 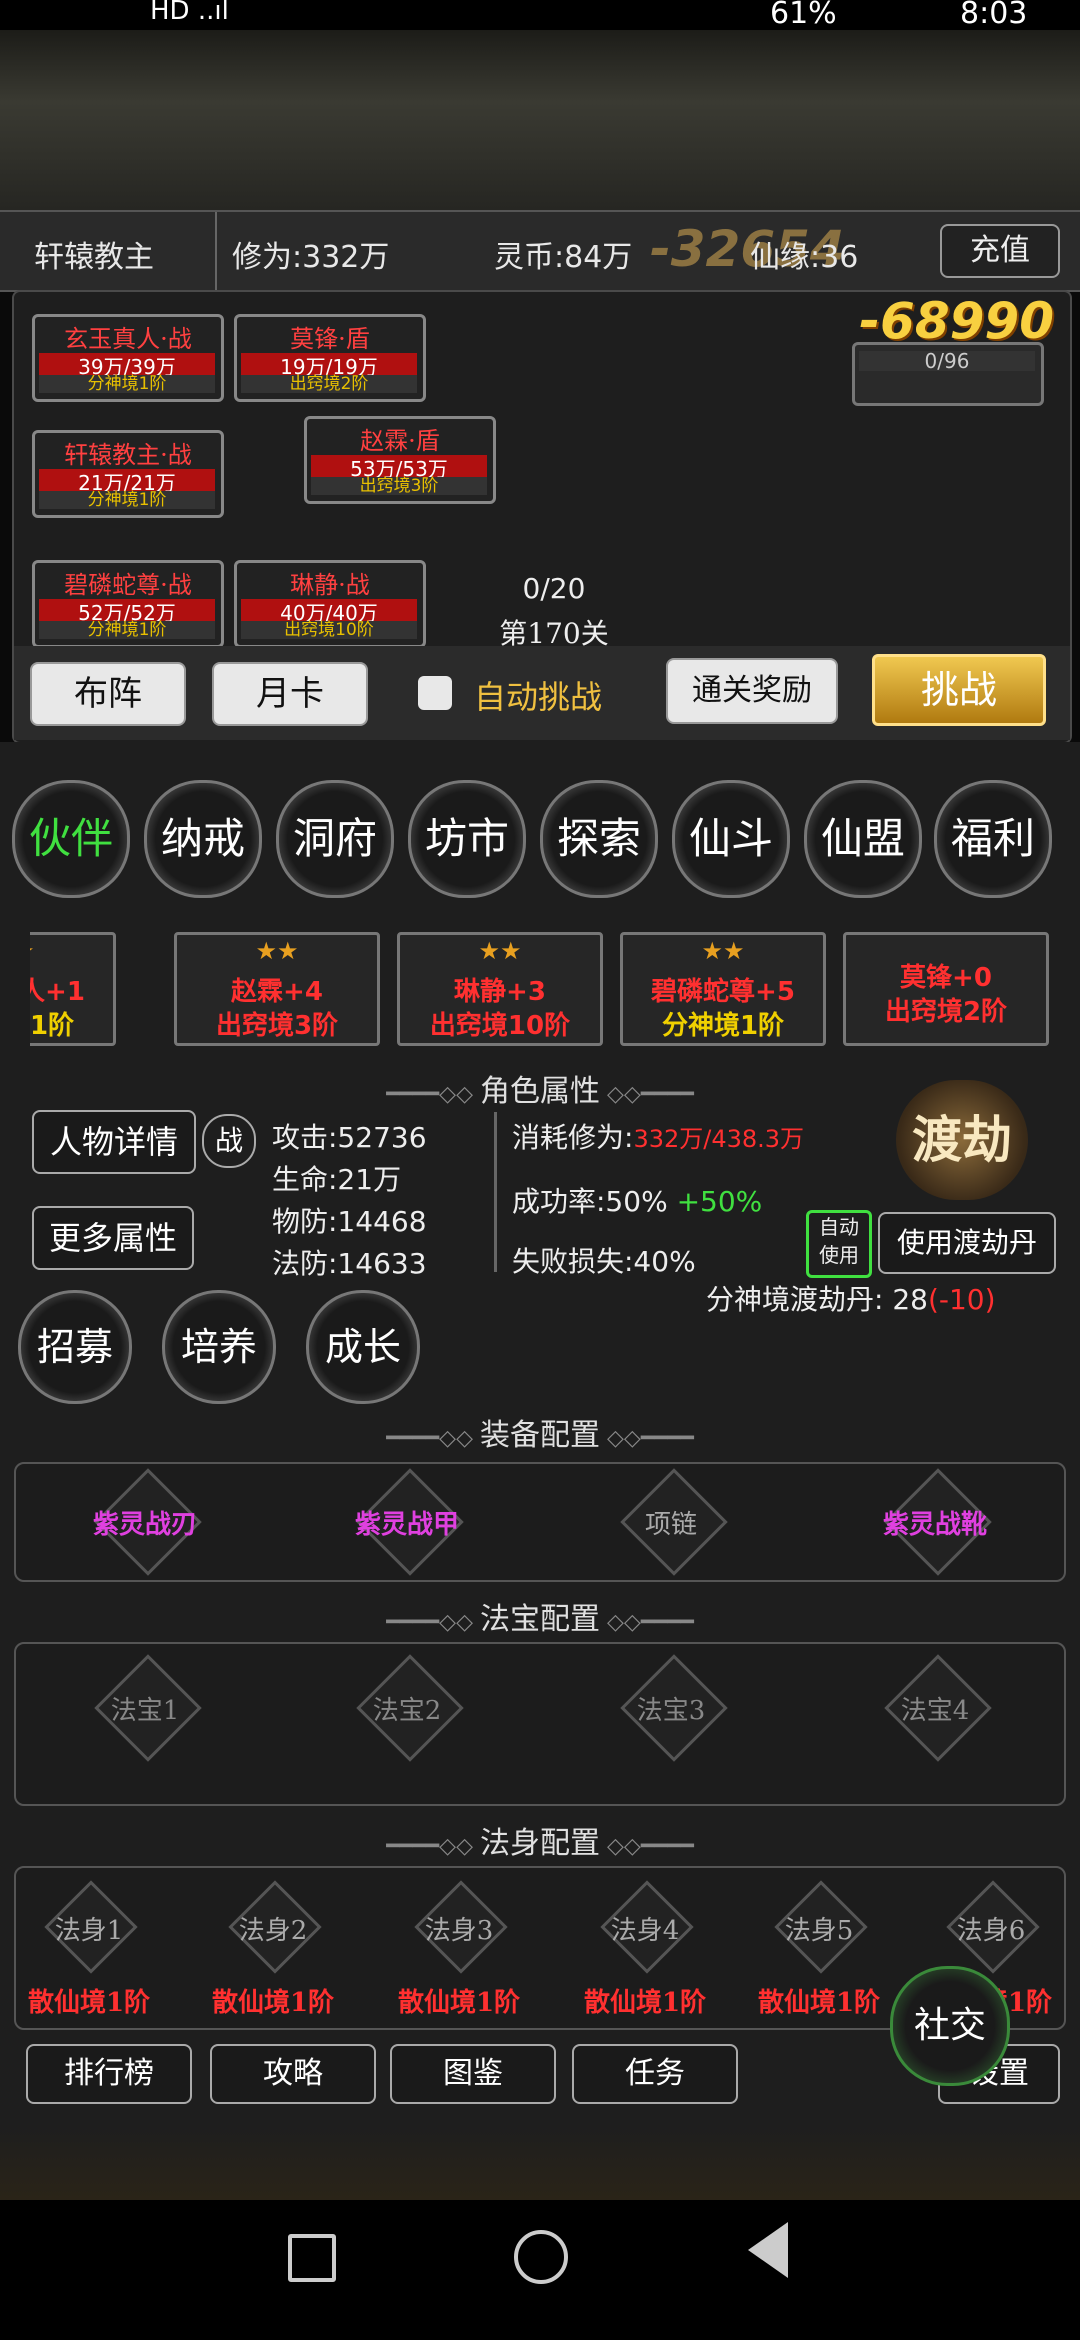 I want to click on partner-card: ★★ 赵霖+4 出窍境3阶, so click(x=277, y=989).